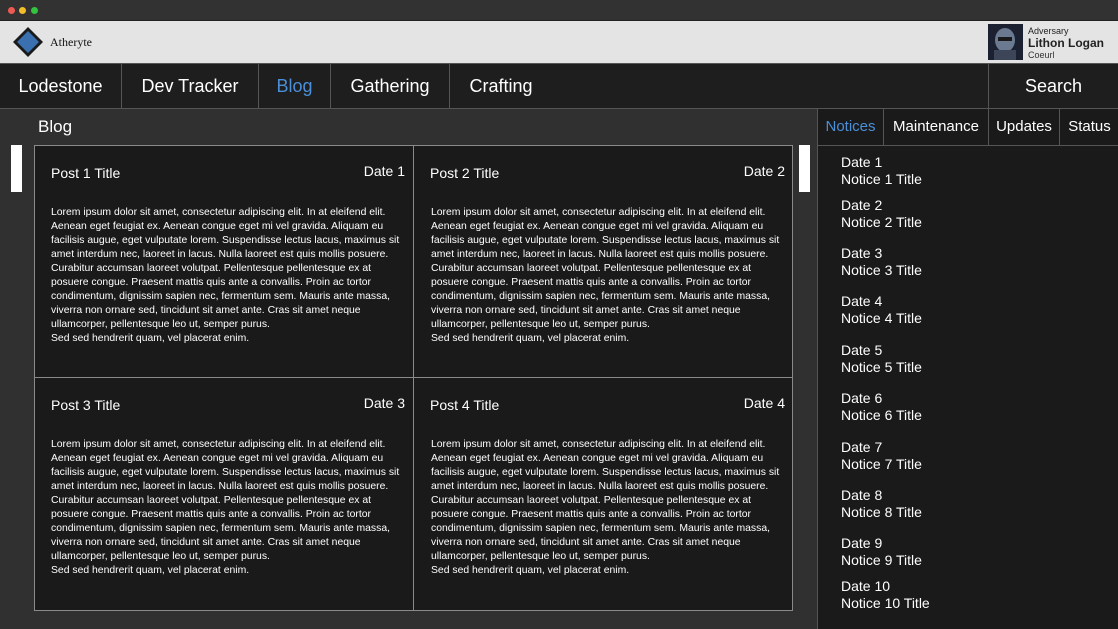 Image resolution: width=1118 pixels, height=629 pixels. Describe the element at coordinates (1089, 127) in the screenshot. I see `tab-status: Status` at that location.